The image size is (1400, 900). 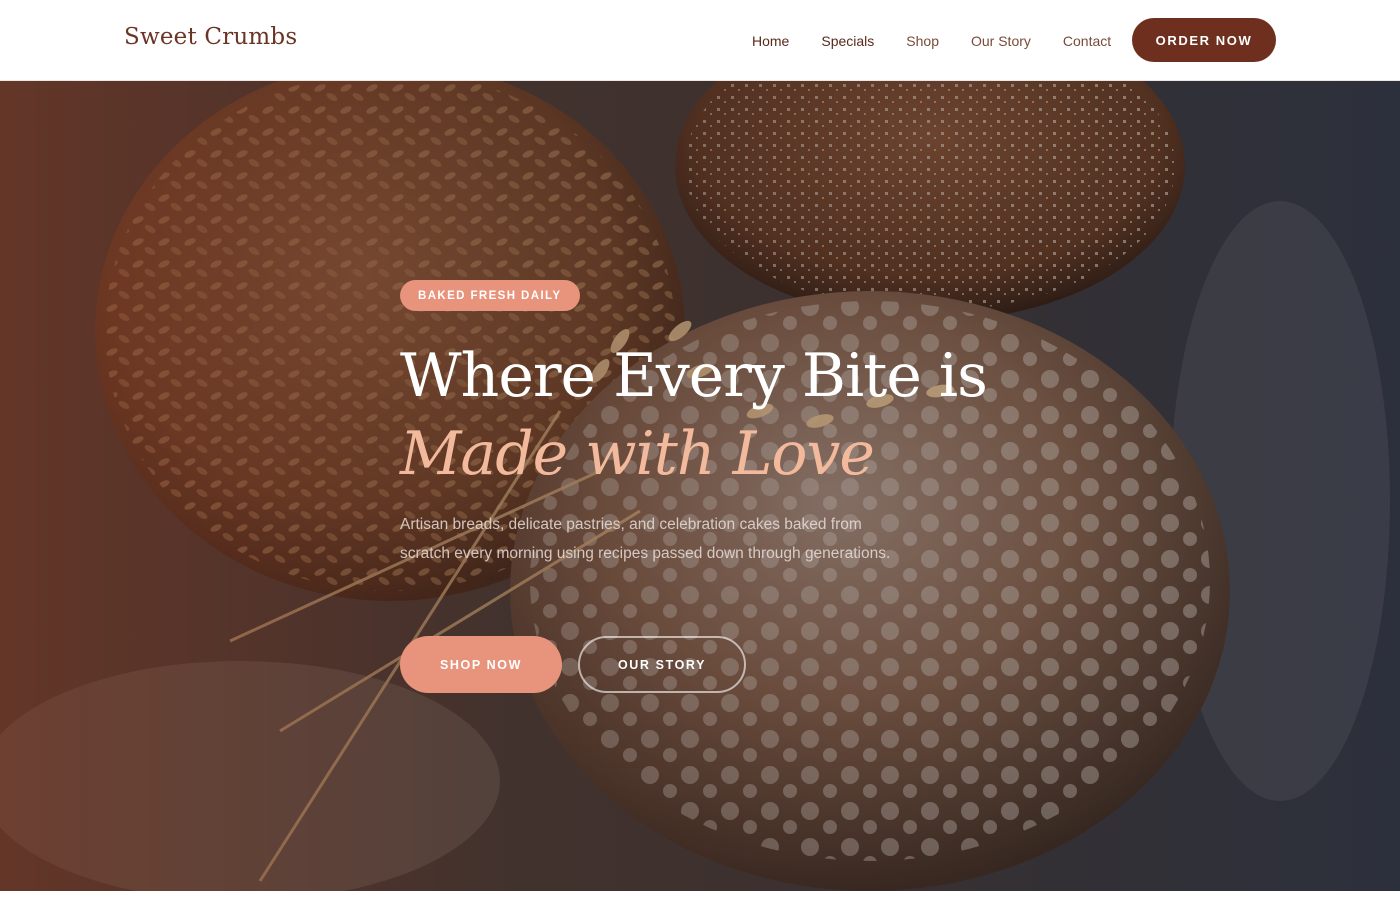 I want to click on nav-contact: Contact, so click(x=1087, y=41).